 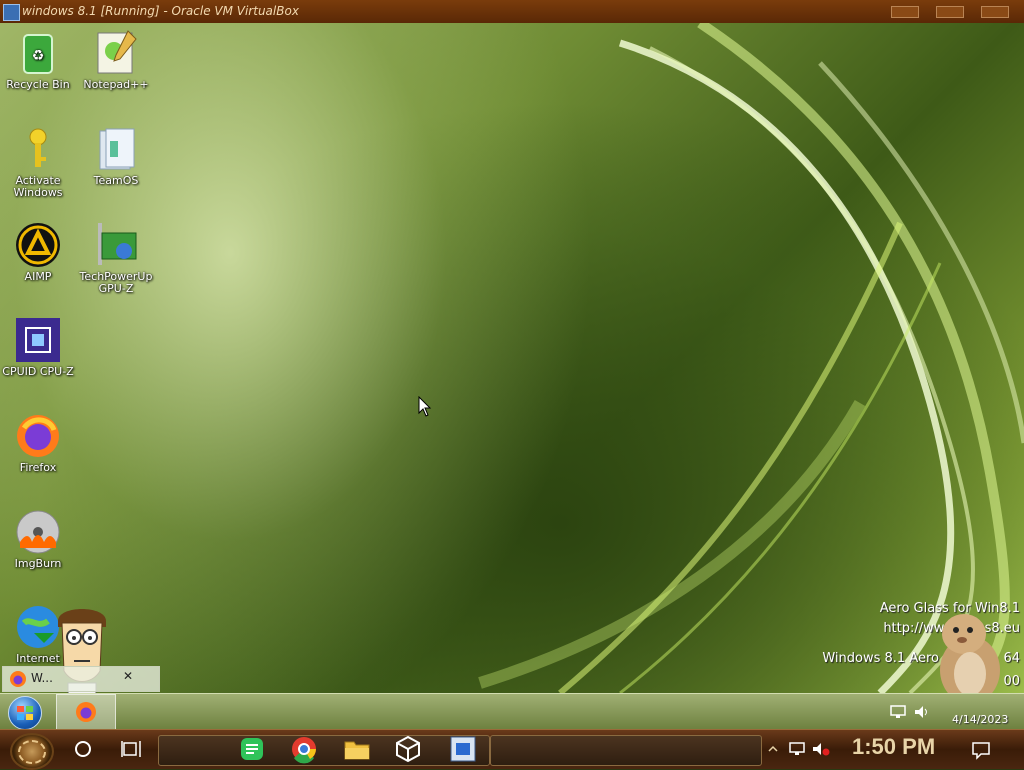 I want to click on icon-label: AIMP, so click(x=38, y=276).